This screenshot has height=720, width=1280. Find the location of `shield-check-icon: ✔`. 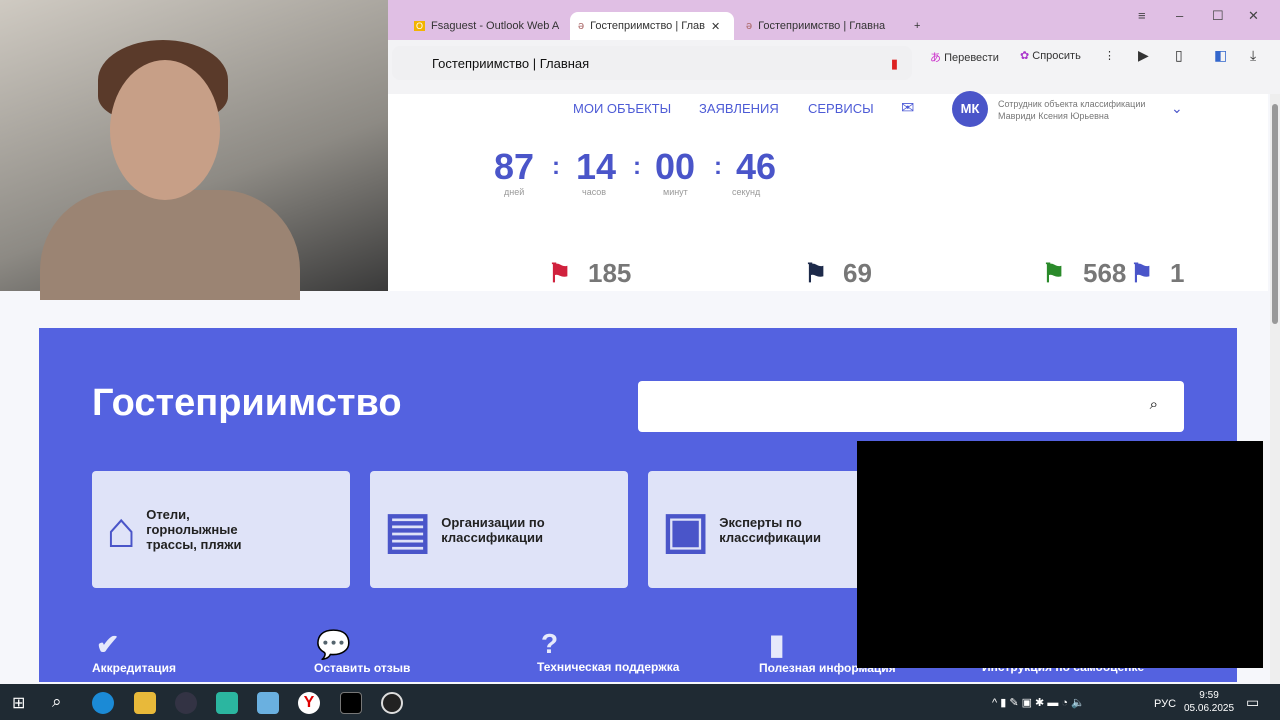

shield-check-icon: ✔ is located at coordinates (108, 644).